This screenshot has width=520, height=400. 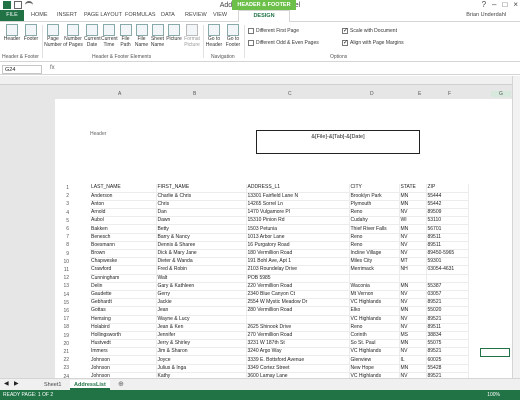 What do you see at coordinates (123, 188) in the screenshot?
I see `table-cell: LAST_NAME` at bounding box center [123, 188].